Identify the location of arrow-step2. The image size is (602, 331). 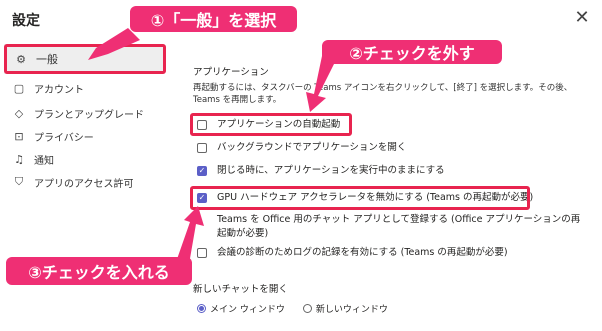
(320, 84).